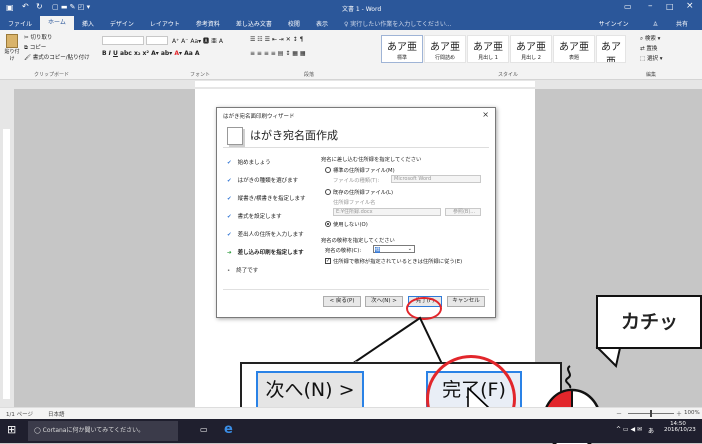 This screenshot has width=702, height=444. I want to click on clock: 14:50 2016/10/23, so click(680, 427).